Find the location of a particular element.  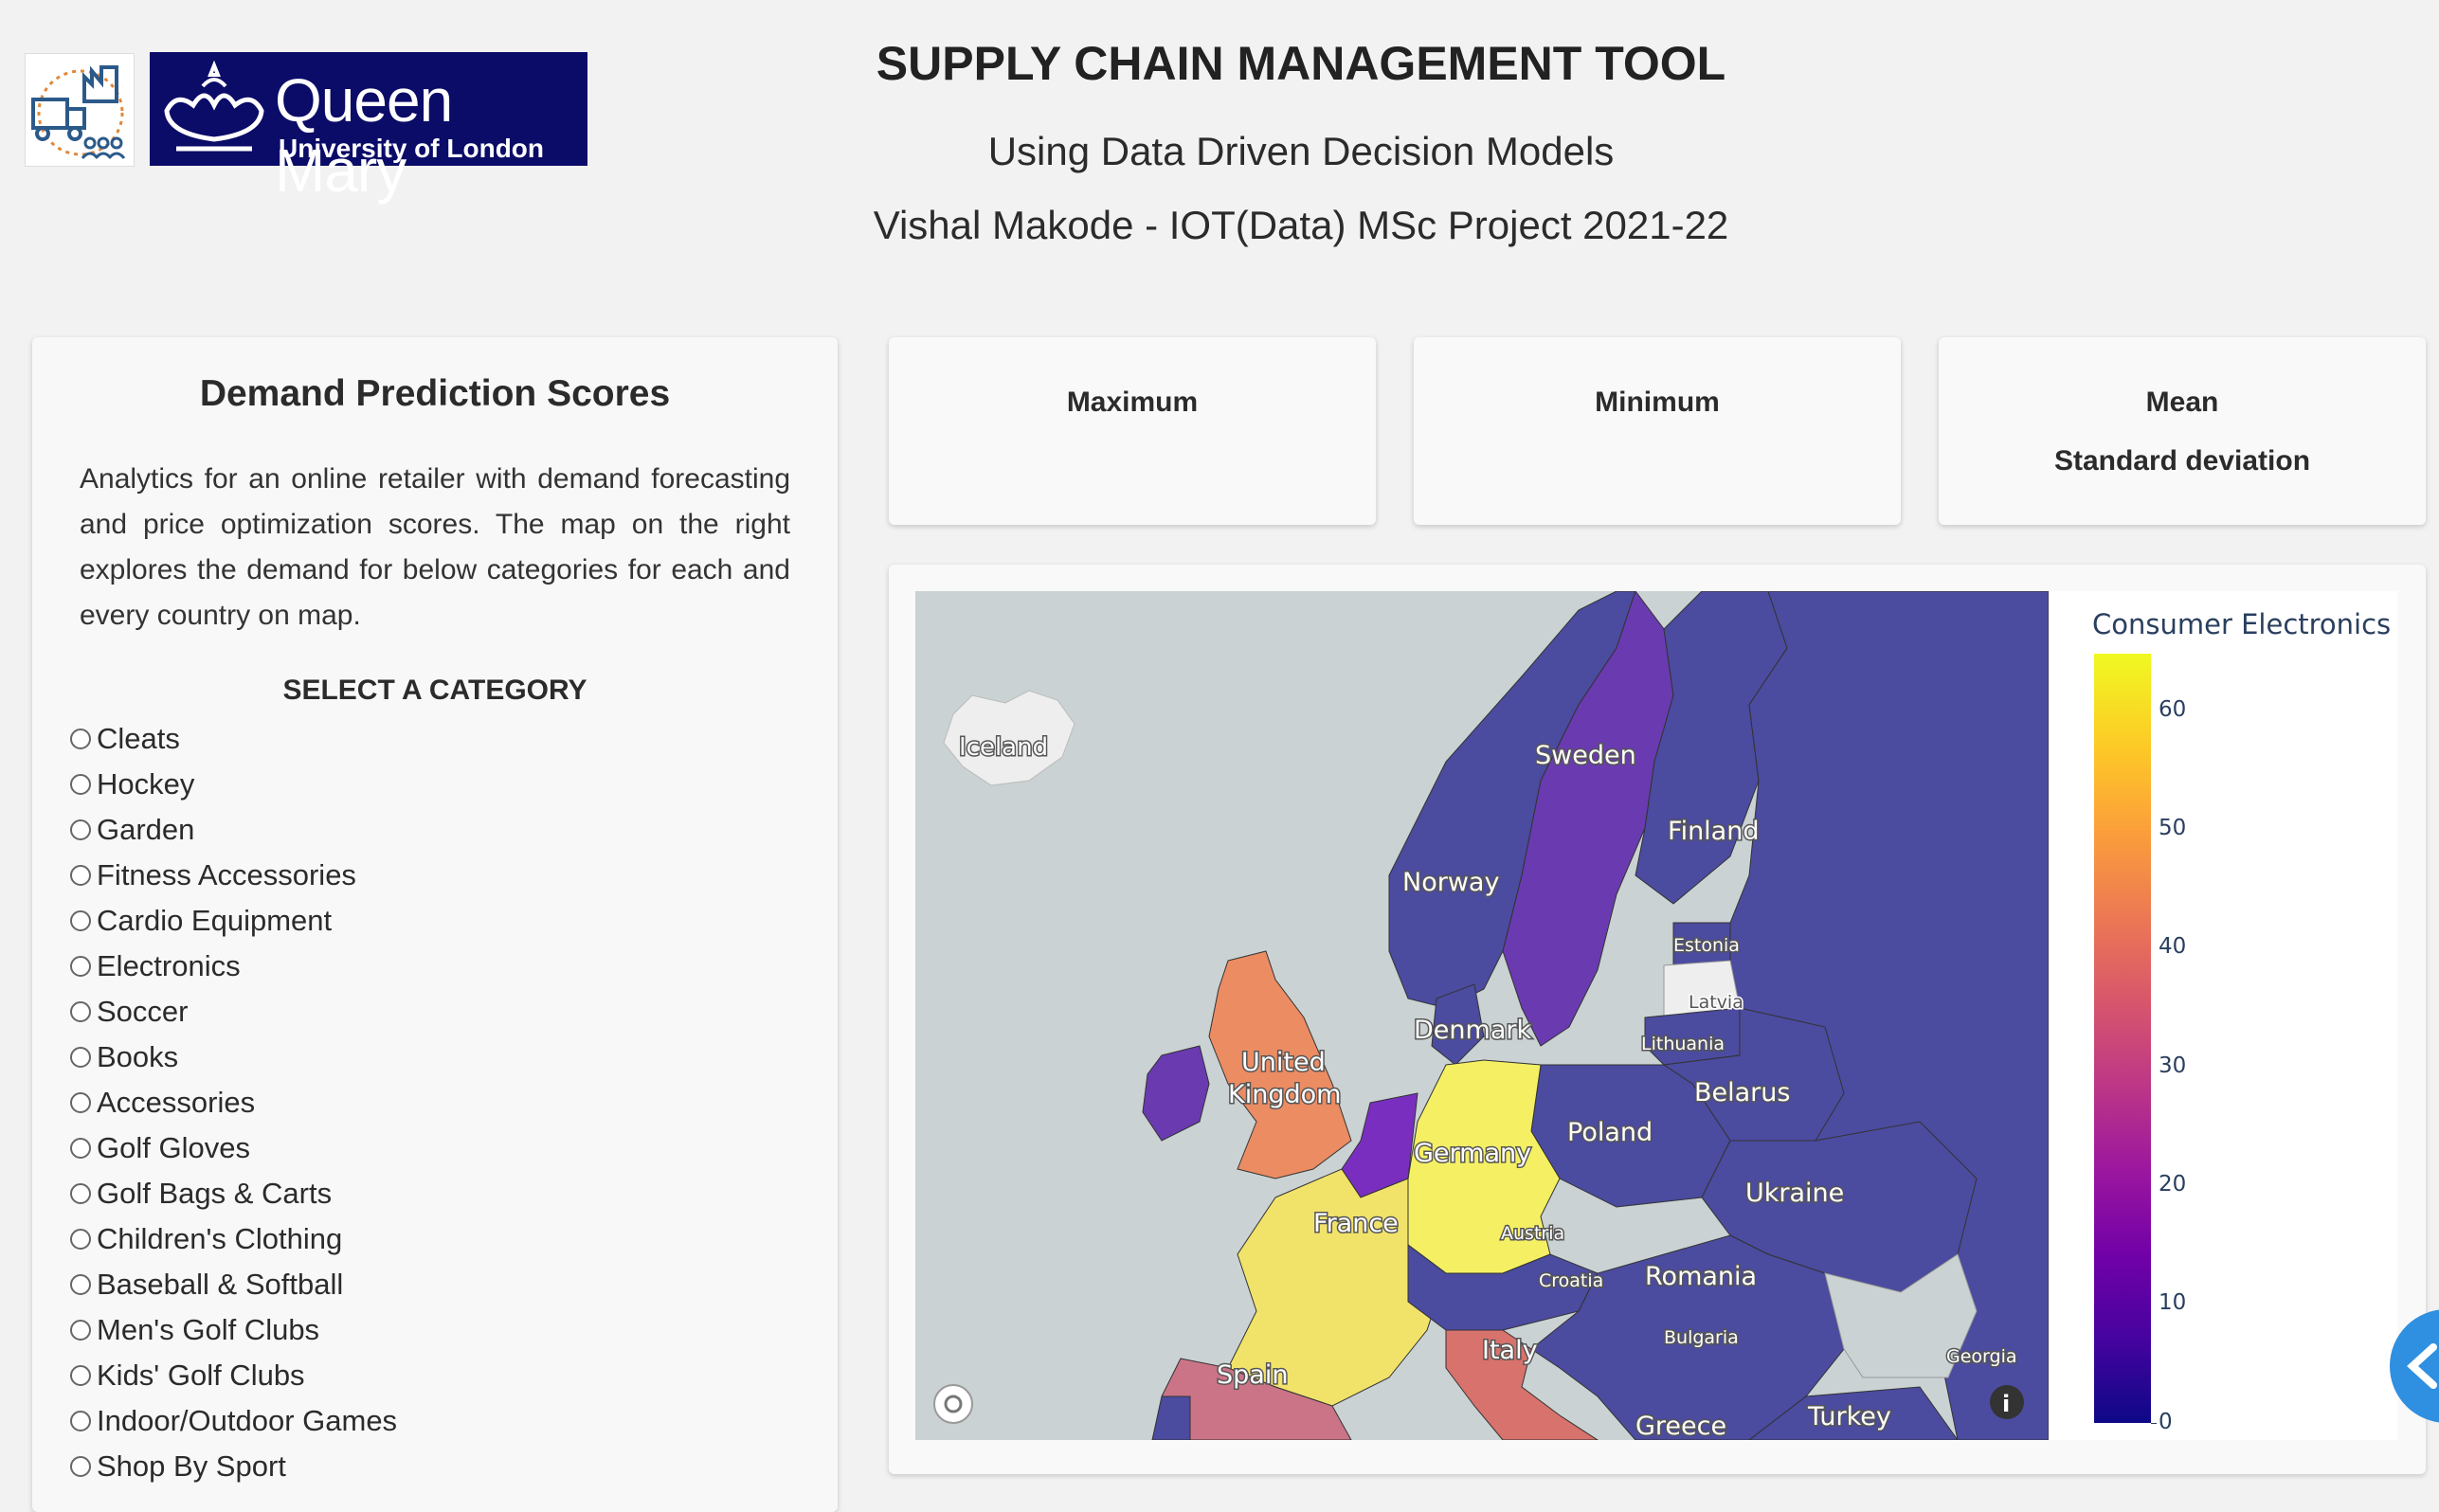

category-label: Soccer is located at coordinates (143, 1012).